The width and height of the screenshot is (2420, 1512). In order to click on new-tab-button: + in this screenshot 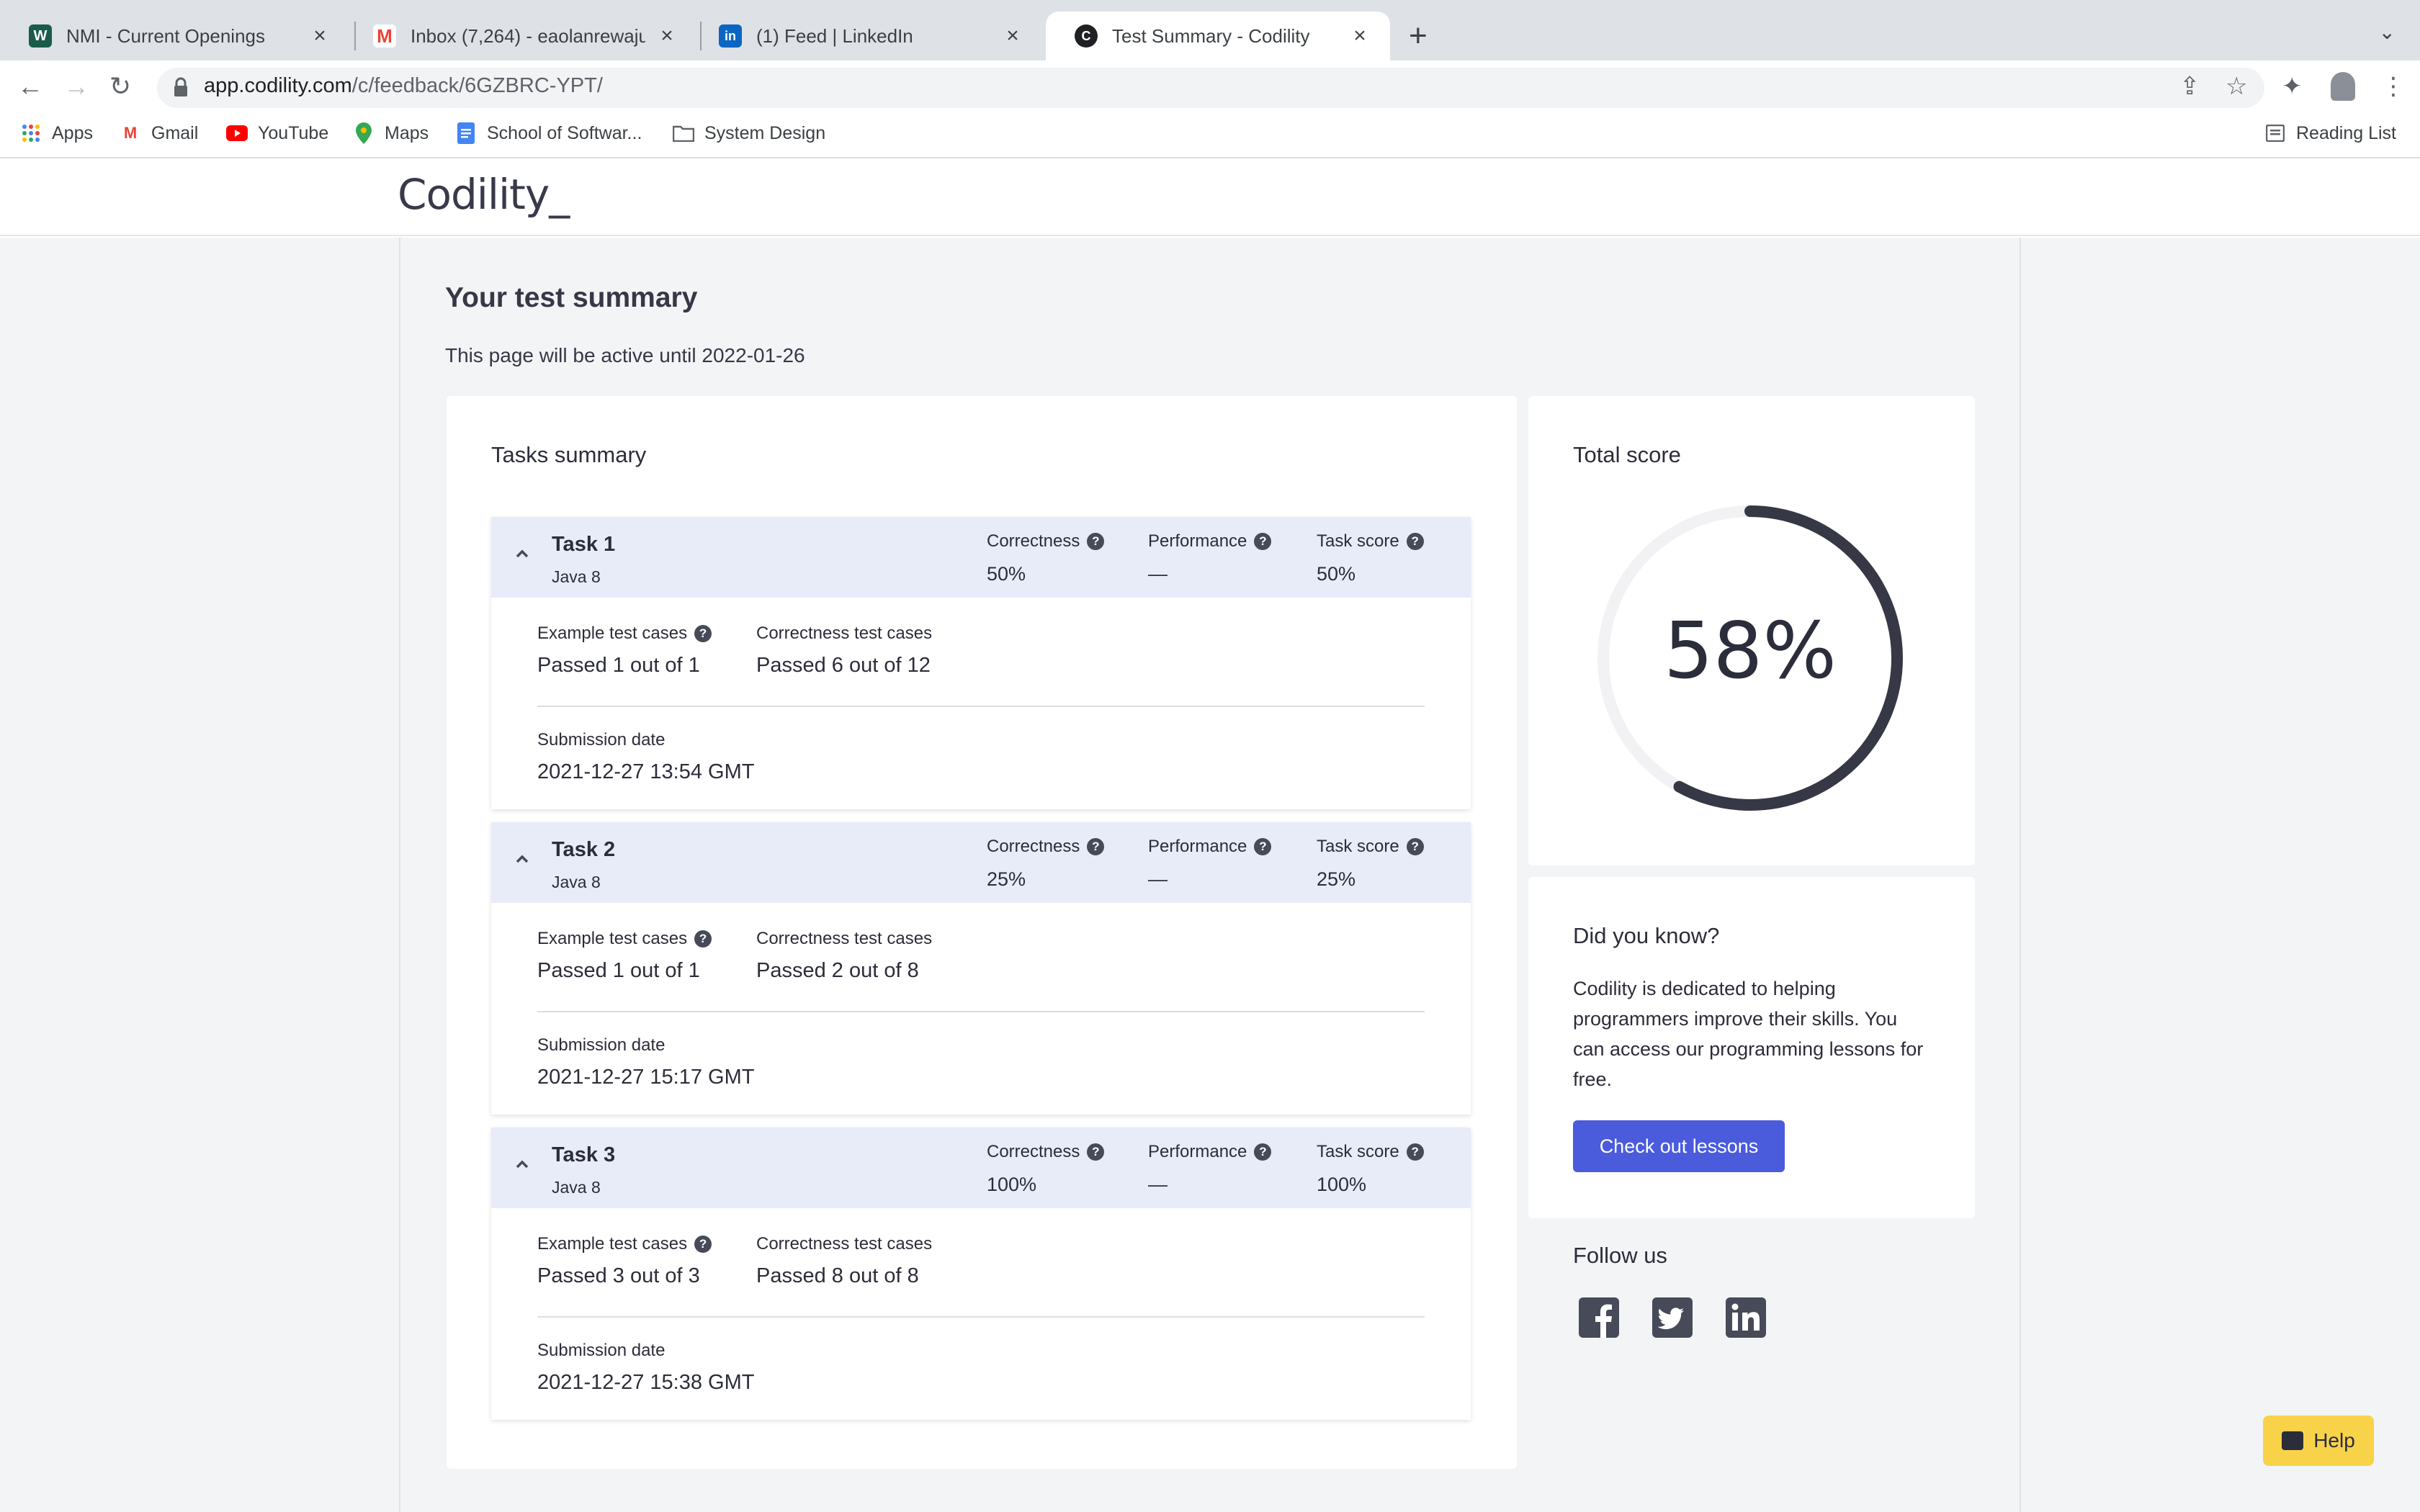, I will do `click(1418, 36)`.